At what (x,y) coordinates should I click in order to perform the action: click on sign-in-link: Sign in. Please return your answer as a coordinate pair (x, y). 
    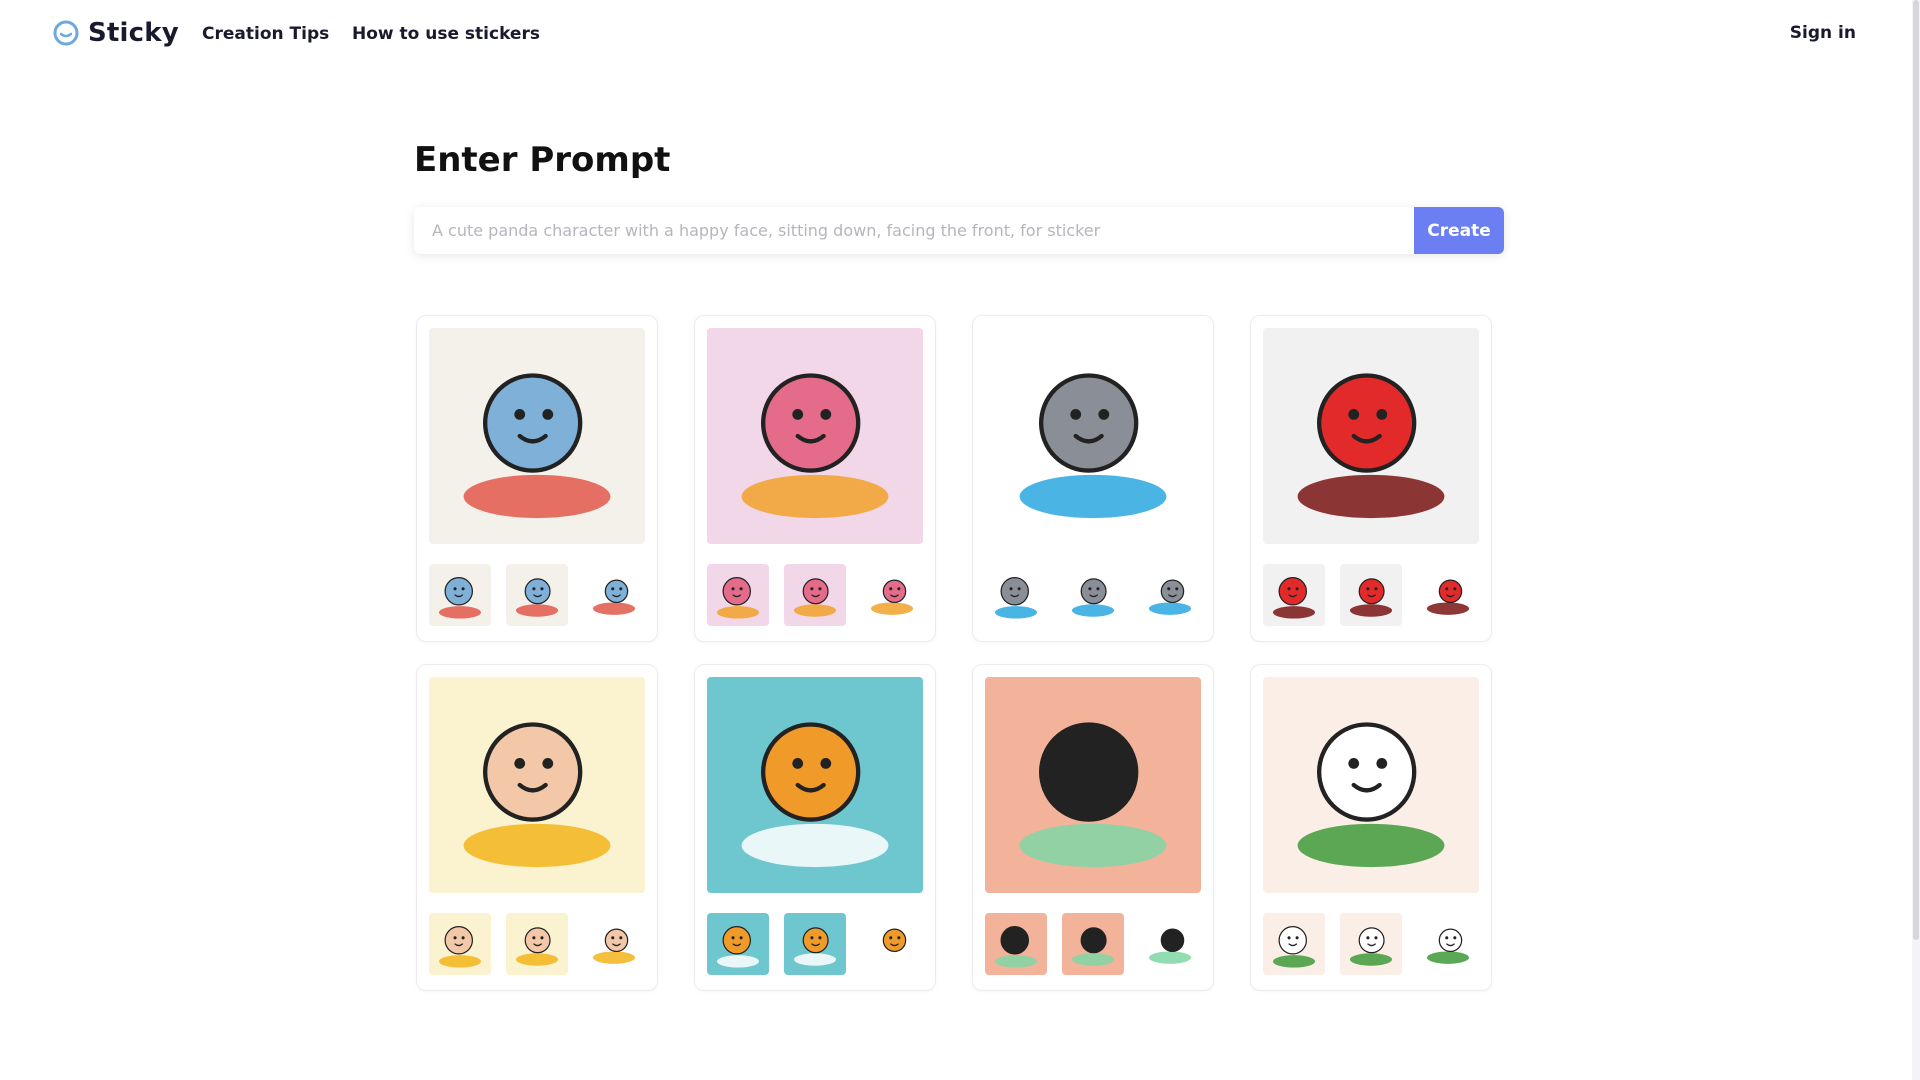
    Looking at the image, I should click on (1823, 33).